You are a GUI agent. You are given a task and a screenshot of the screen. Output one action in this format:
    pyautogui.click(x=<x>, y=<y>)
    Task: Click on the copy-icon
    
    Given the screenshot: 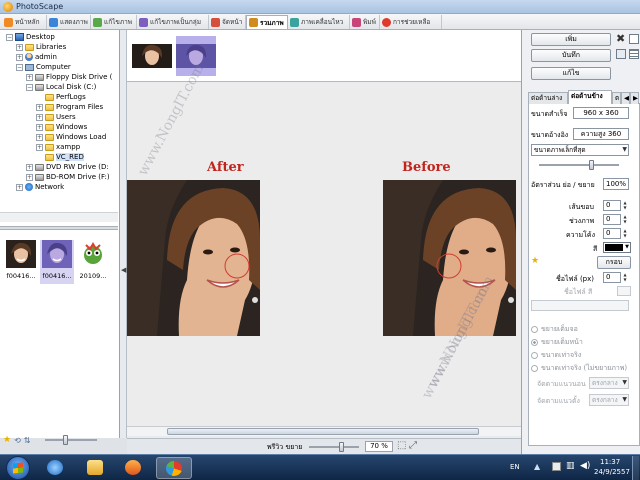 What is the action you would take?
    pyautogui.click(x=634, y=39)
    